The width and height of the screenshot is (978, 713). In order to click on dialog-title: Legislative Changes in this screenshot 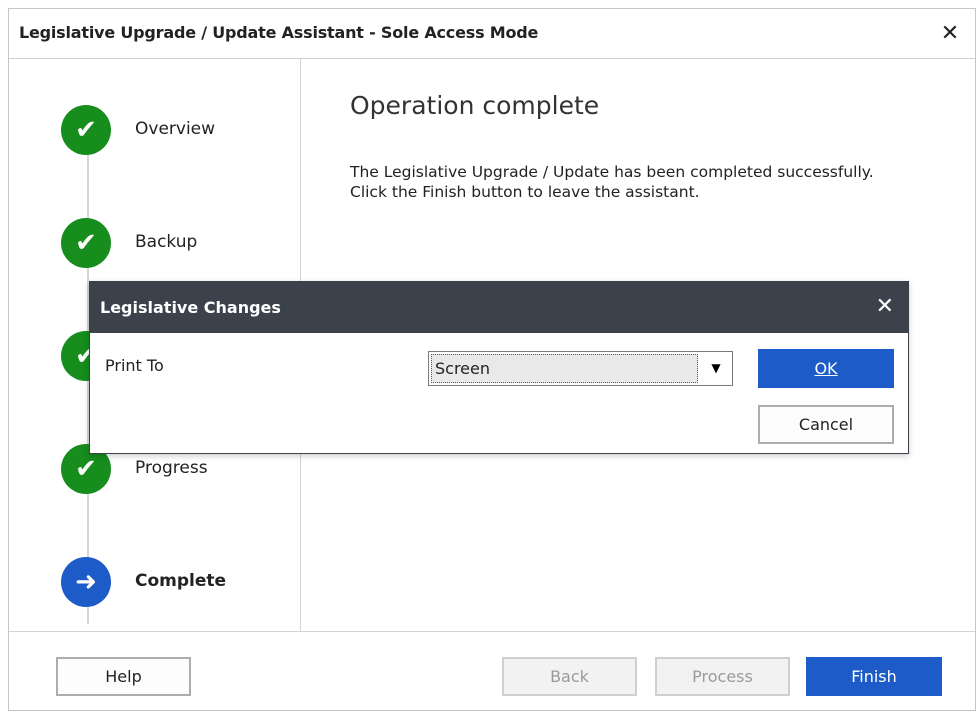, I will do `click(190, 307)`.